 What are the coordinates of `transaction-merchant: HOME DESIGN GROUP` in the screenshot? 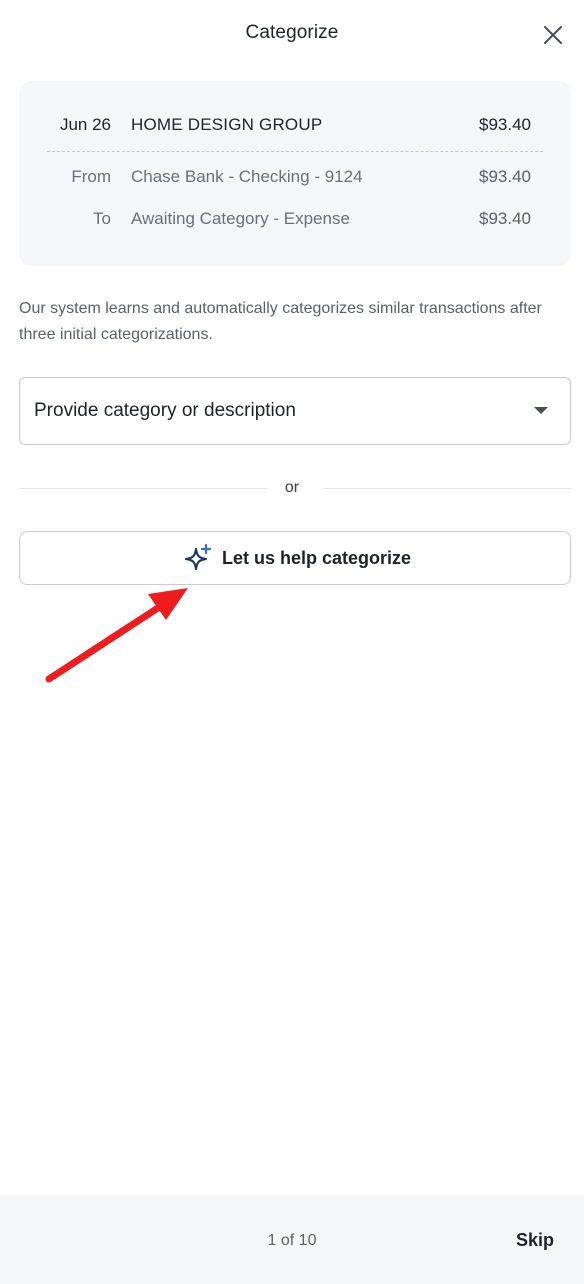 It's located at (227, 124).